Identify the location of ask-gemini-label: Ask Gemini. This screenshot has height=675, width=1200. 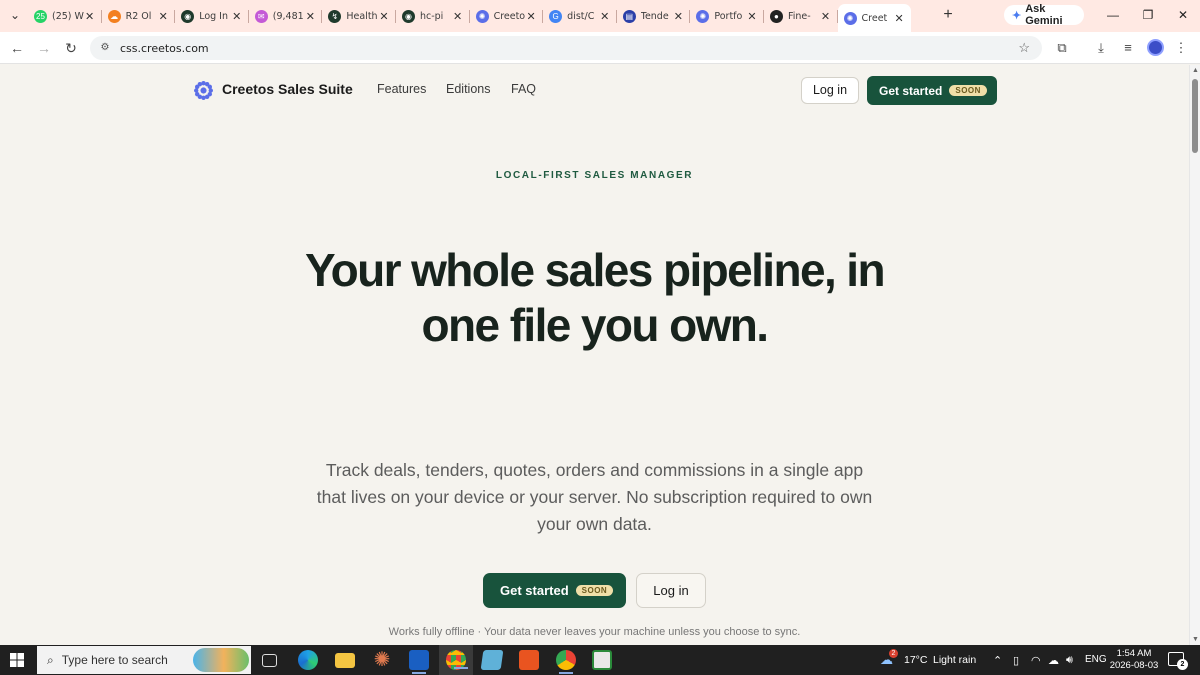
(1044, 15).